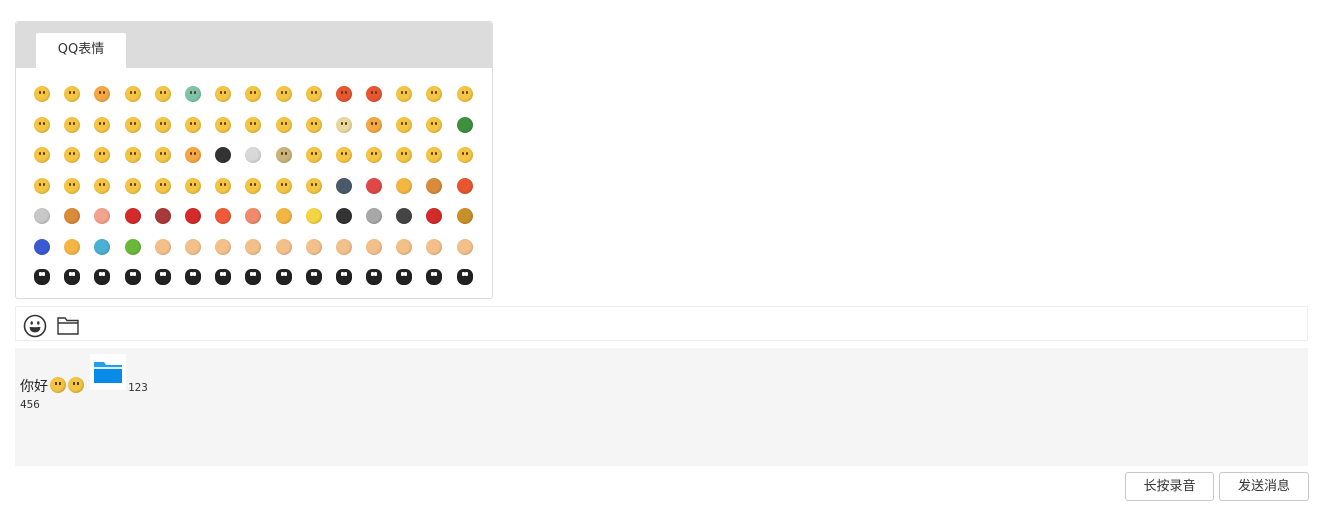 The image size is (1331, 523). What do you see at coordinates (133, 94) in the screenshot?
I see `surprised-face-icon` at bounding box center [133, 94].